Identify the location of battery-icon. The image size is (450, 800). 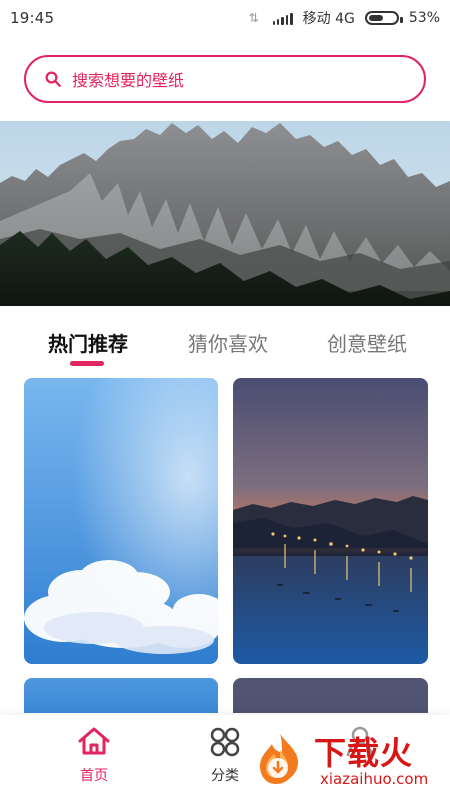
(383, 18).